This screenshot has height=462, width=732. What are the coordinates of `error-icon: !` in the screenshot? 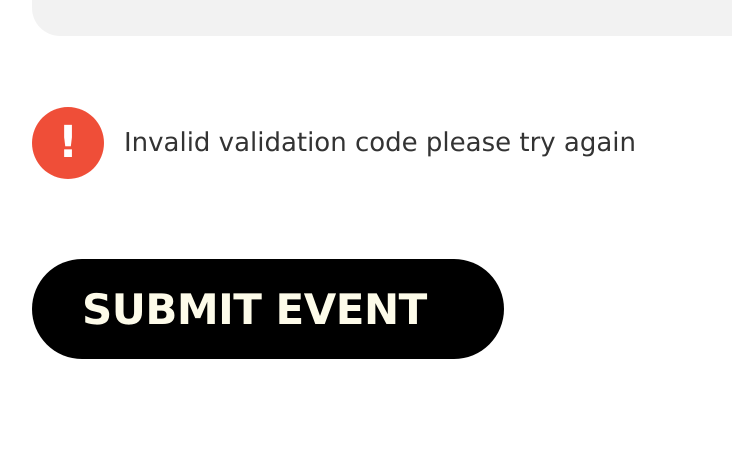 It's located at (68, 143).